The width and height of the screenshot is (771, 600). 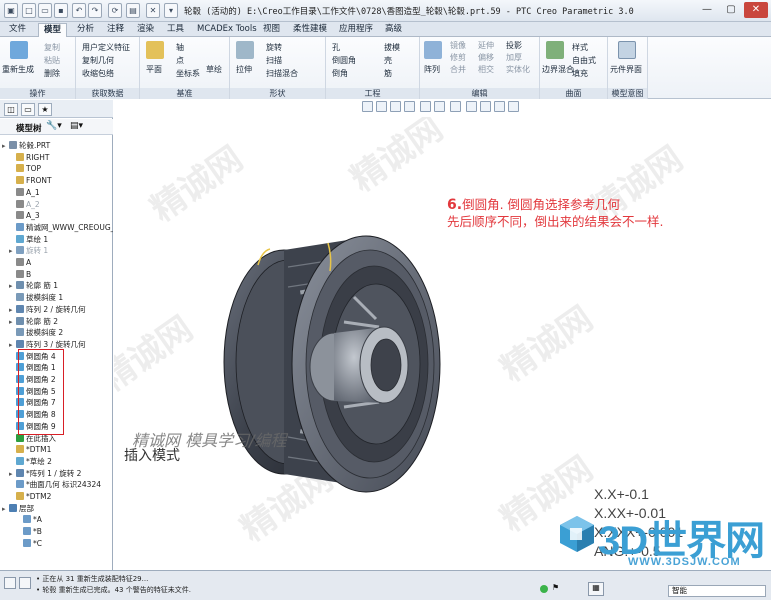 What do you see at coordinates (153, 10) in the screenshot?
I see `close-window-icon: ✕` at bounding box center [153, 10].